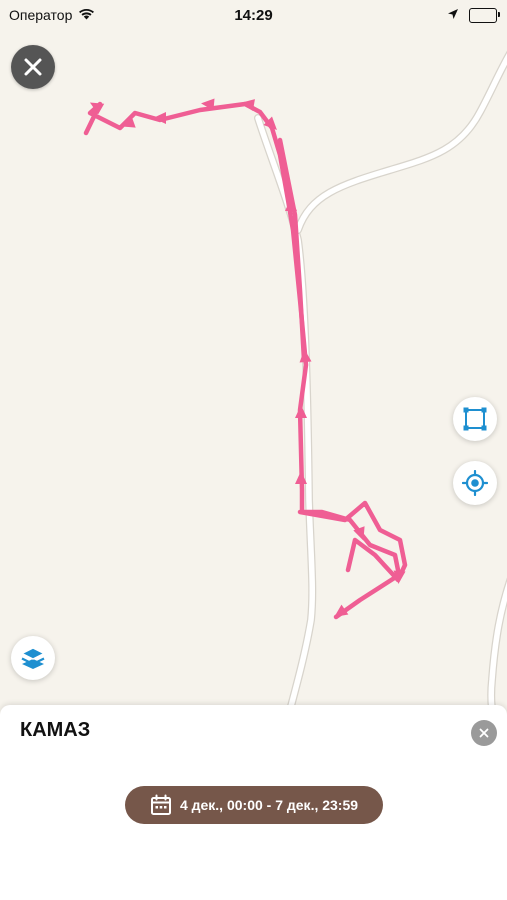 Image resolution: width=507 pixels, height=900 pixels. What do you see at coordinates (453, 15) in the screenshot?
I see `location-arrow-icon` at bounding box center [453, 15].